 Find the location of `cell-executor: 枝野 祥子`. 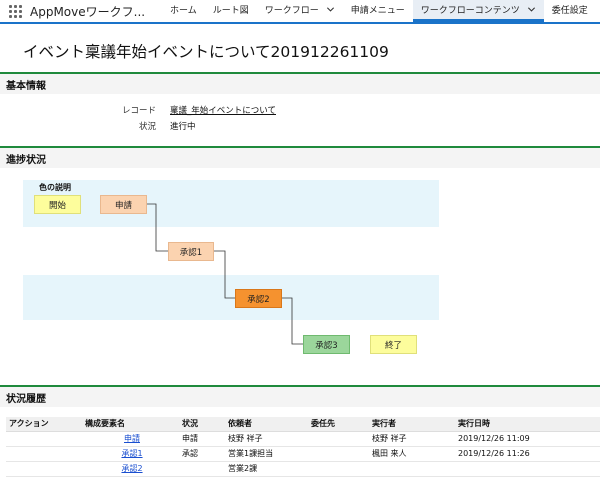

cell-executor: 枝野 祥子 is located at coordinates (412, 439).